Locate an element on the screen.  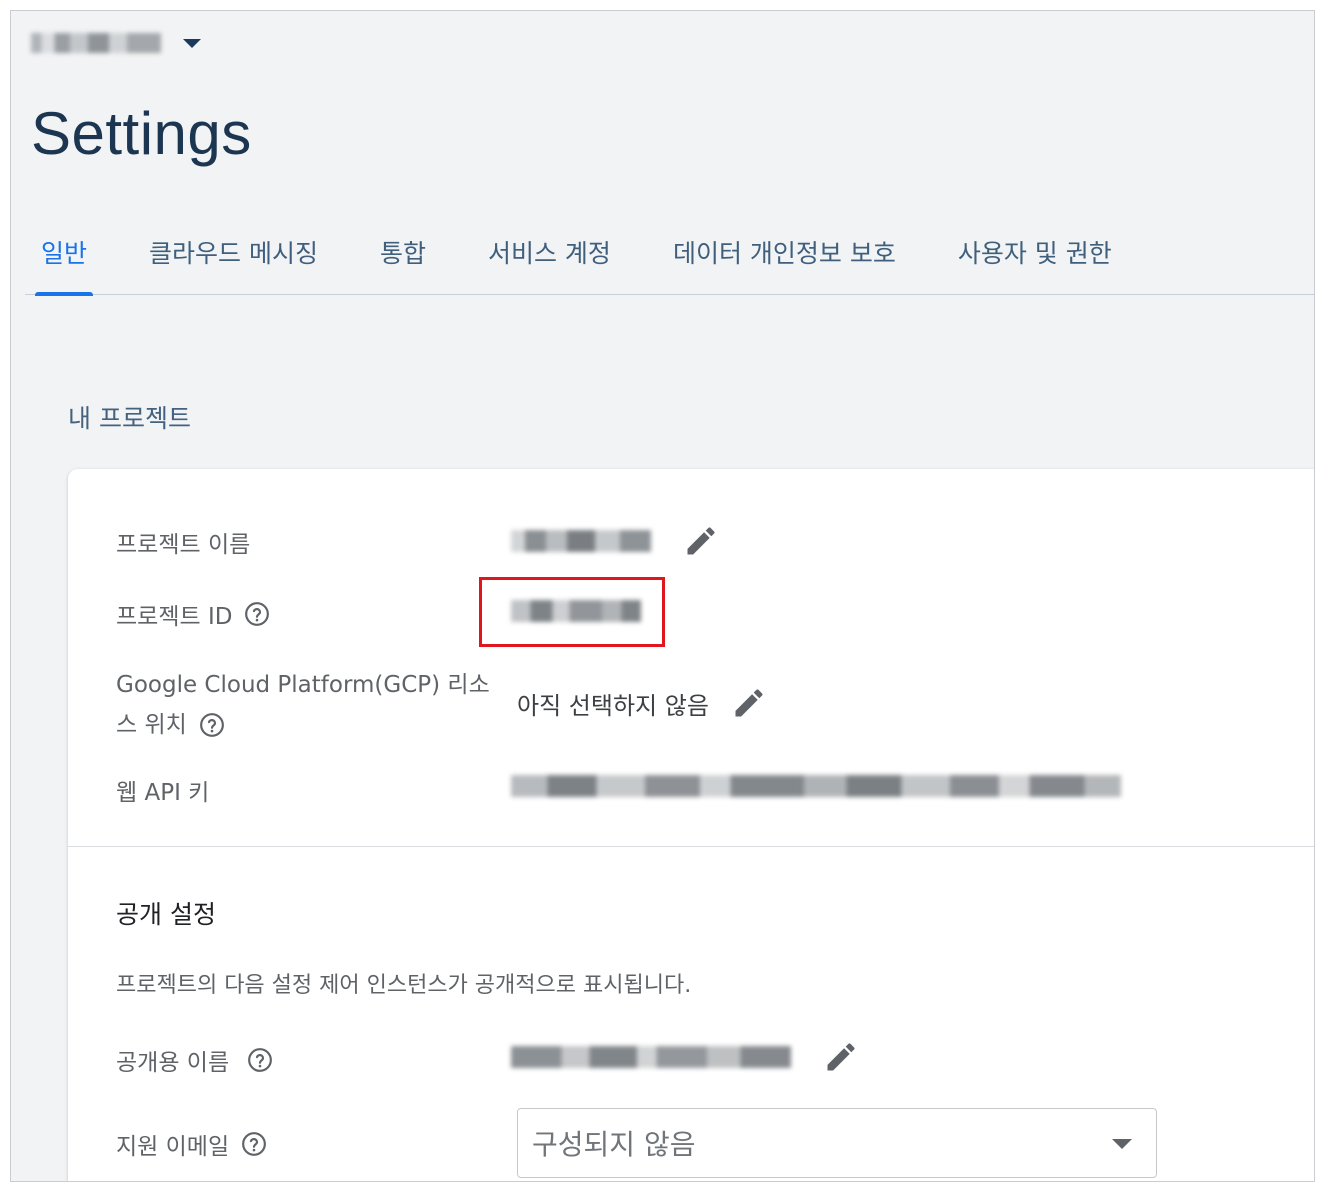
tab-data-privacy: 데이터 개인정보 보호 is located at coordinates (784, 260).